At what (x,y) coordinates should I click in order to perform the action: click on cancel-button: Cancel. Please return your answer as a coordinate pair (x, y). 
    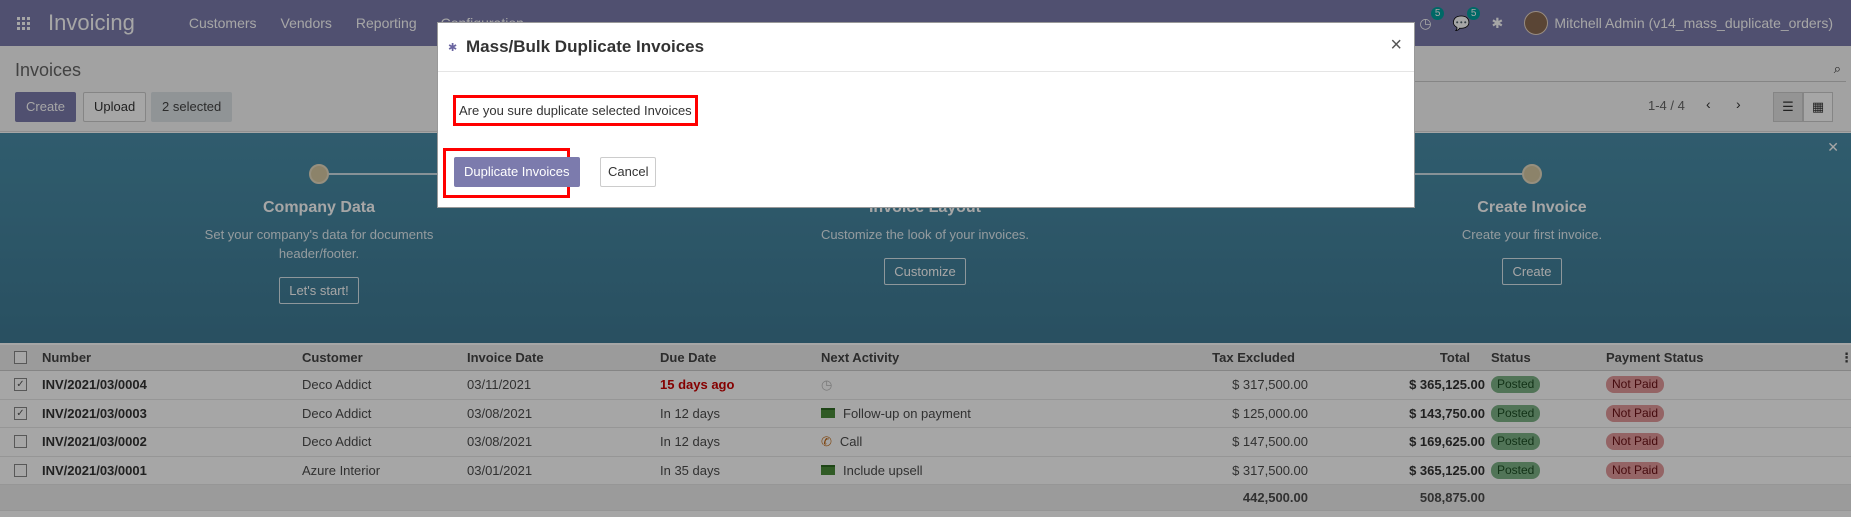
    Looking at the image, I should click on (628, 172).